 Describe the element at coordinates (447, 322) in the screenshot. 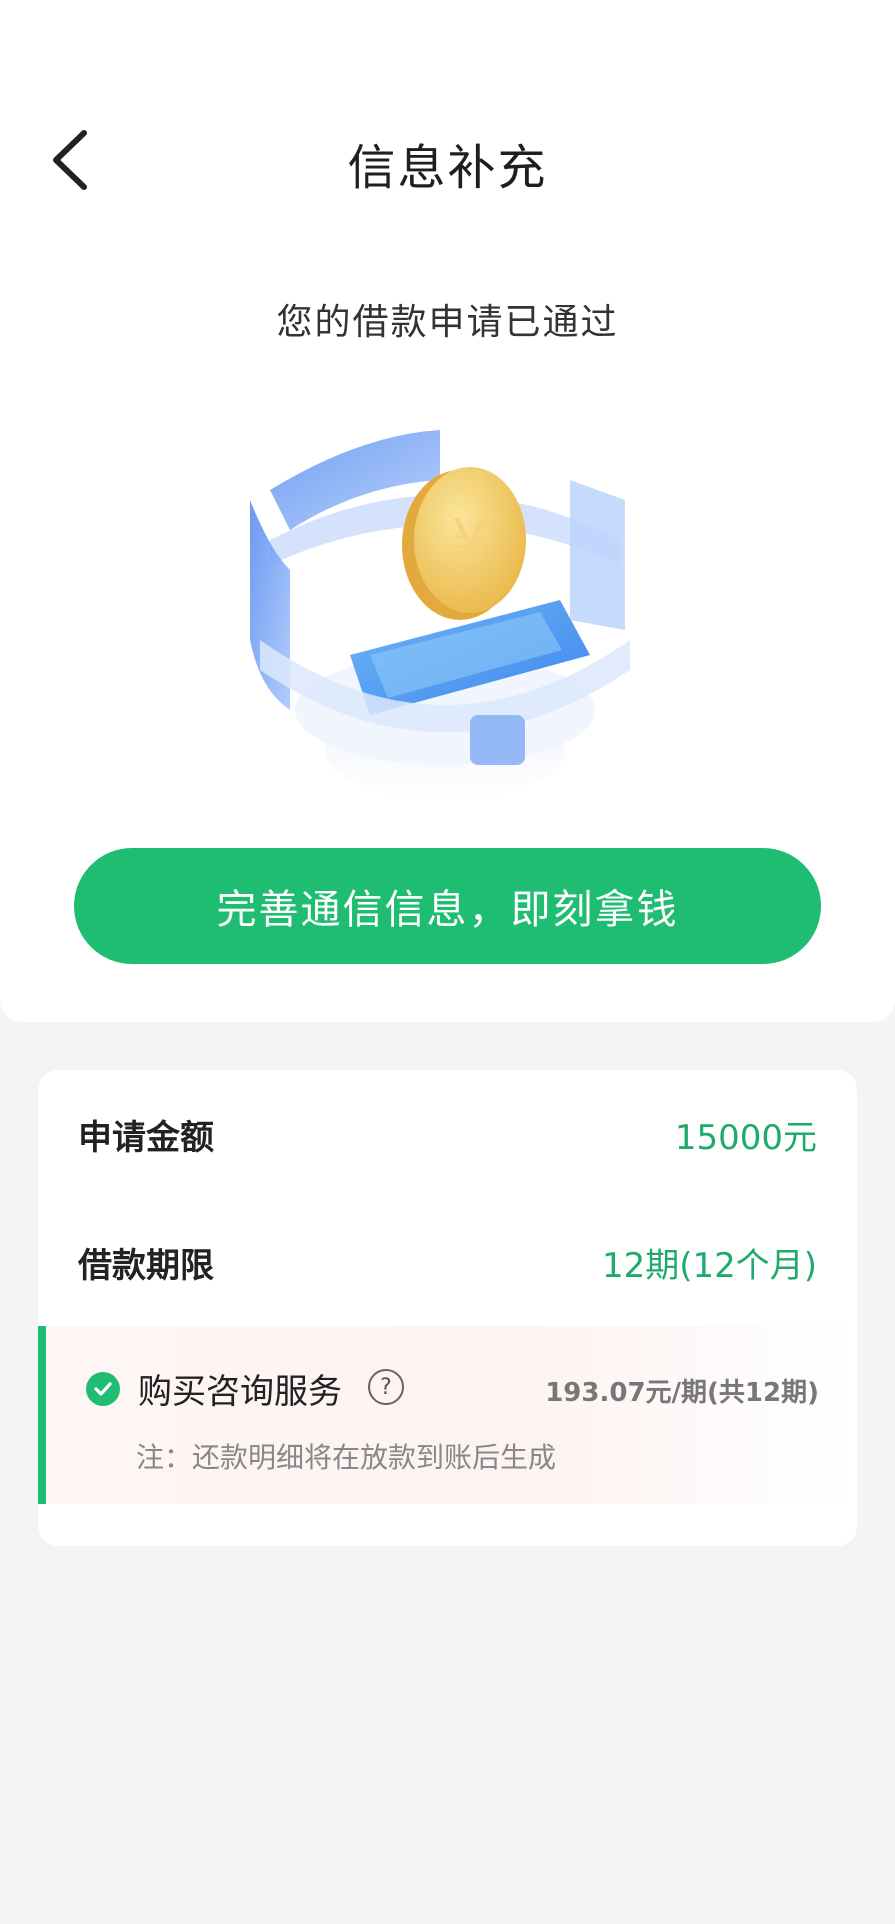

I see `approval-message: 您的借款申请已通过` at that location.